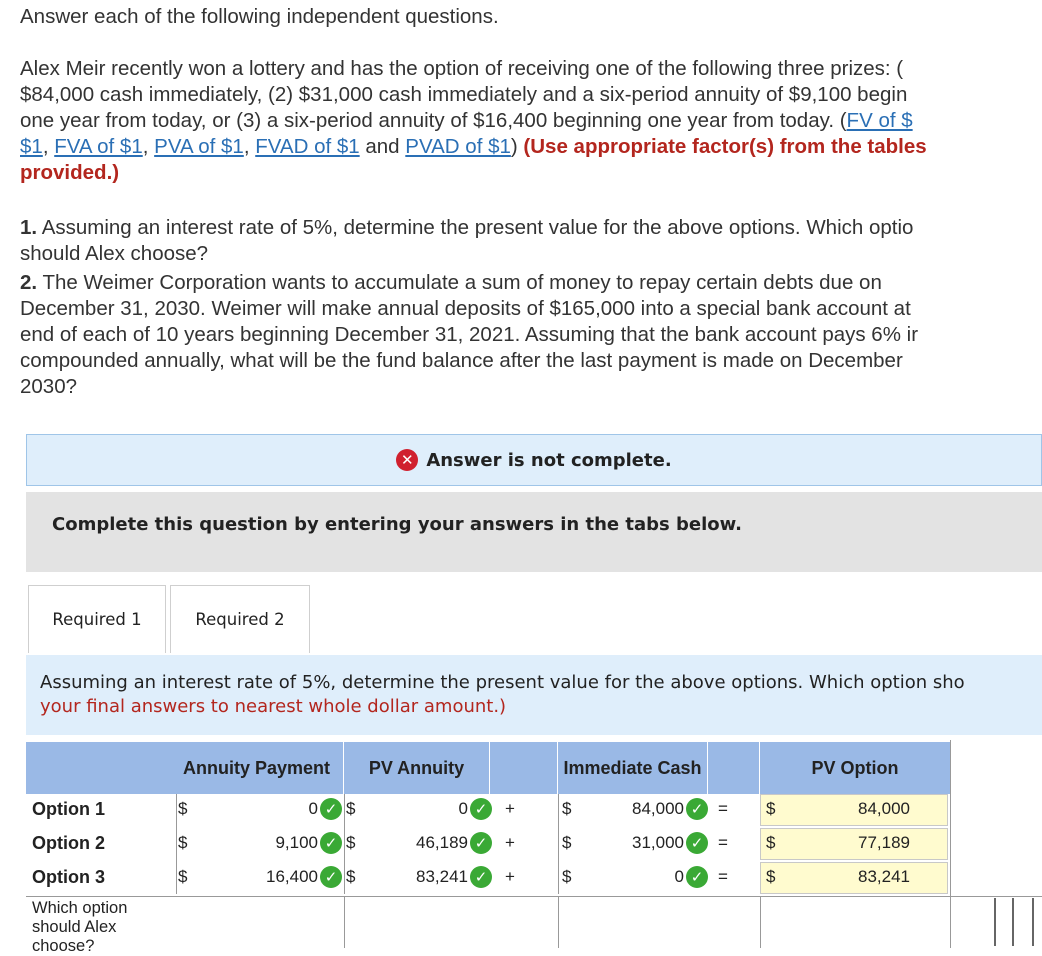  I want to click on fvad-table-link: FVAD of $1, so click(307, 146).